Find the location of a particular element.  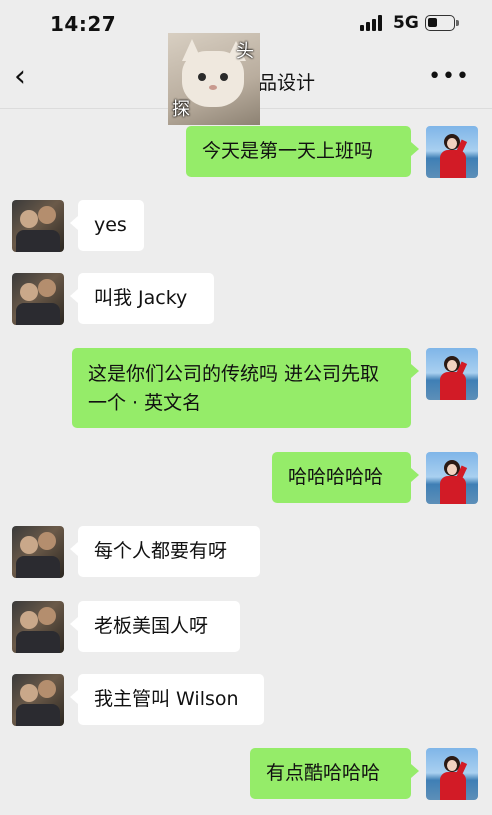

message-bubble: 这是你们公司的传统吗 进公司先取一个 · 英文名 is located at coordinates (245, 388).